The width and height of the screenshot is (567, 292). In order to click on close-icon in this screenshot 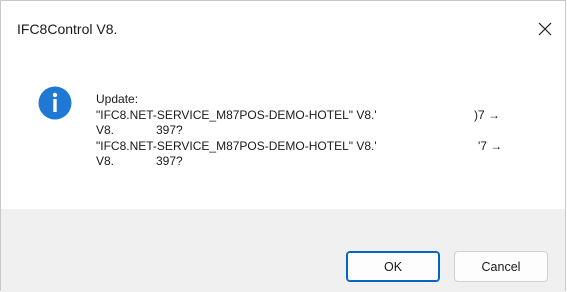, I will do `click(545, 29)`.